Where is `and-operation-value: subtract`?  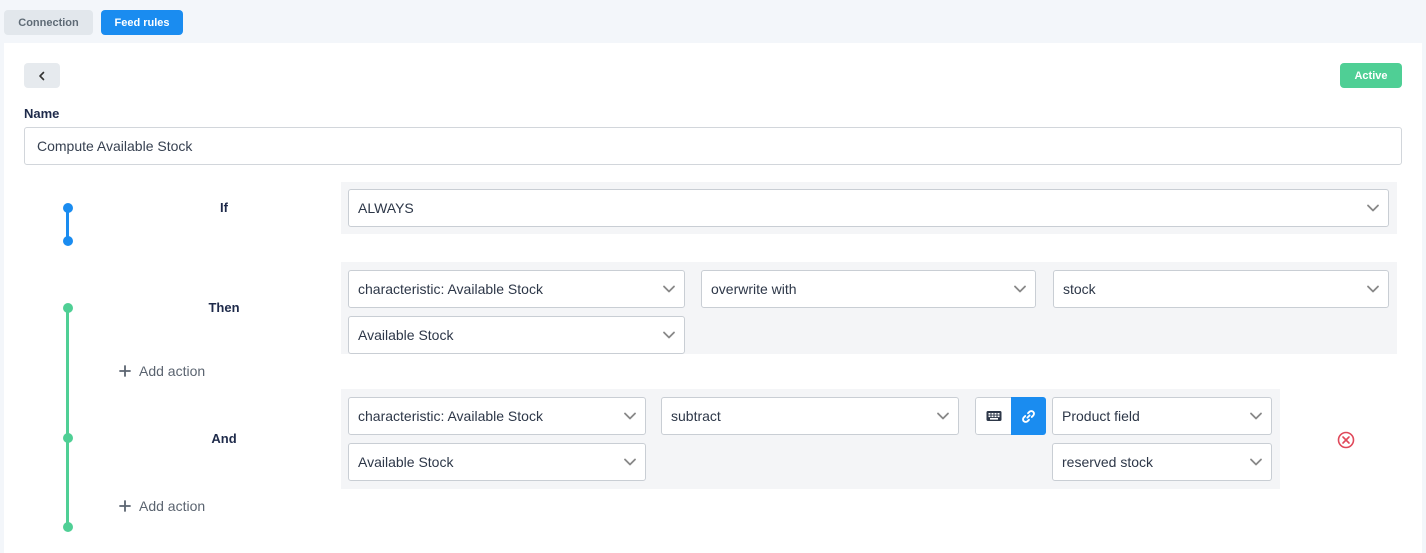
and-operation-value: subtract is located at coordinates (696, 416).